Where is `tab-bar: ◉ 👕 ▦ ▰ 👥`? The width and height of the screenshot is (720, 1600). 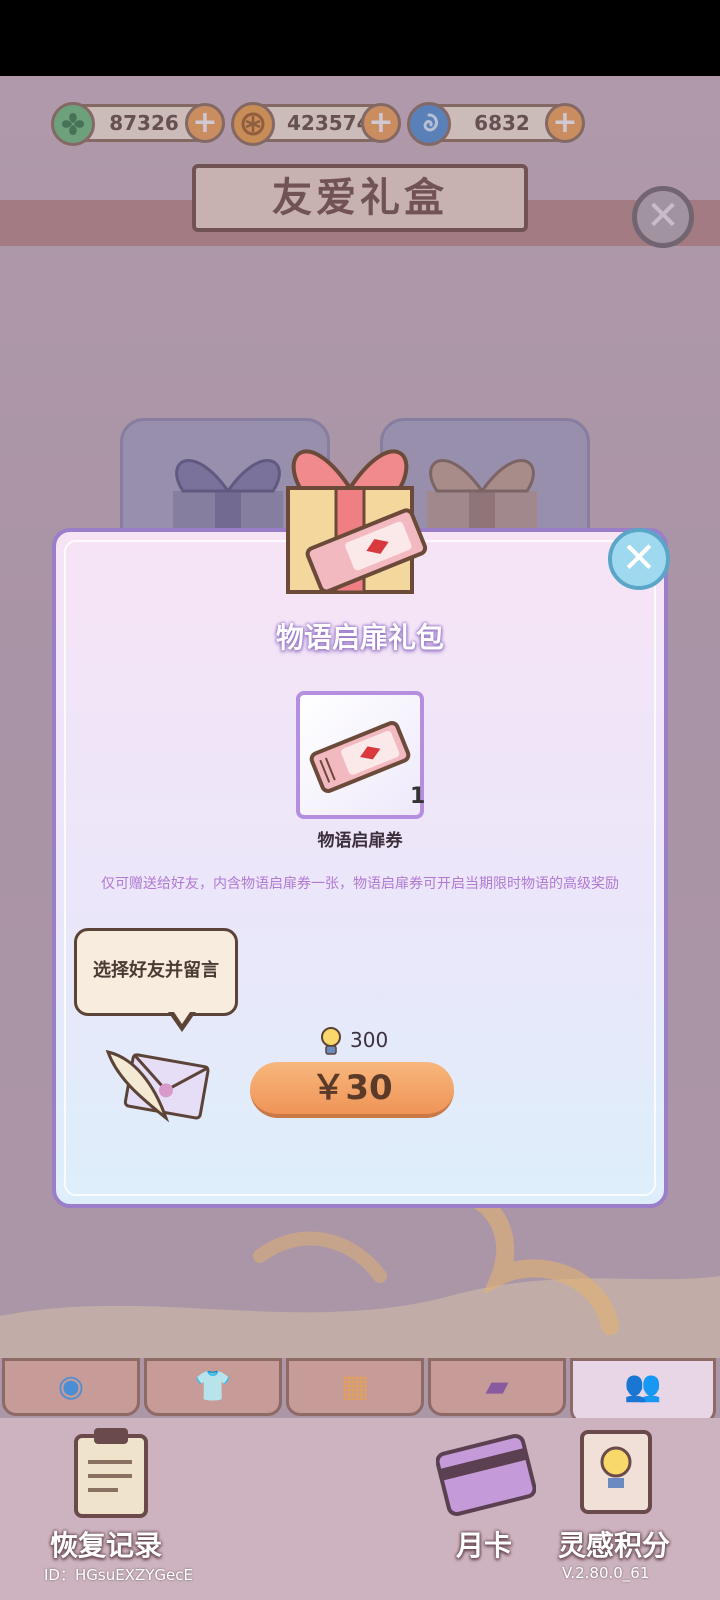 tab-bar: ◉ 👕 ▦ ▰ 👥 is located at coordinates (360, 1391).